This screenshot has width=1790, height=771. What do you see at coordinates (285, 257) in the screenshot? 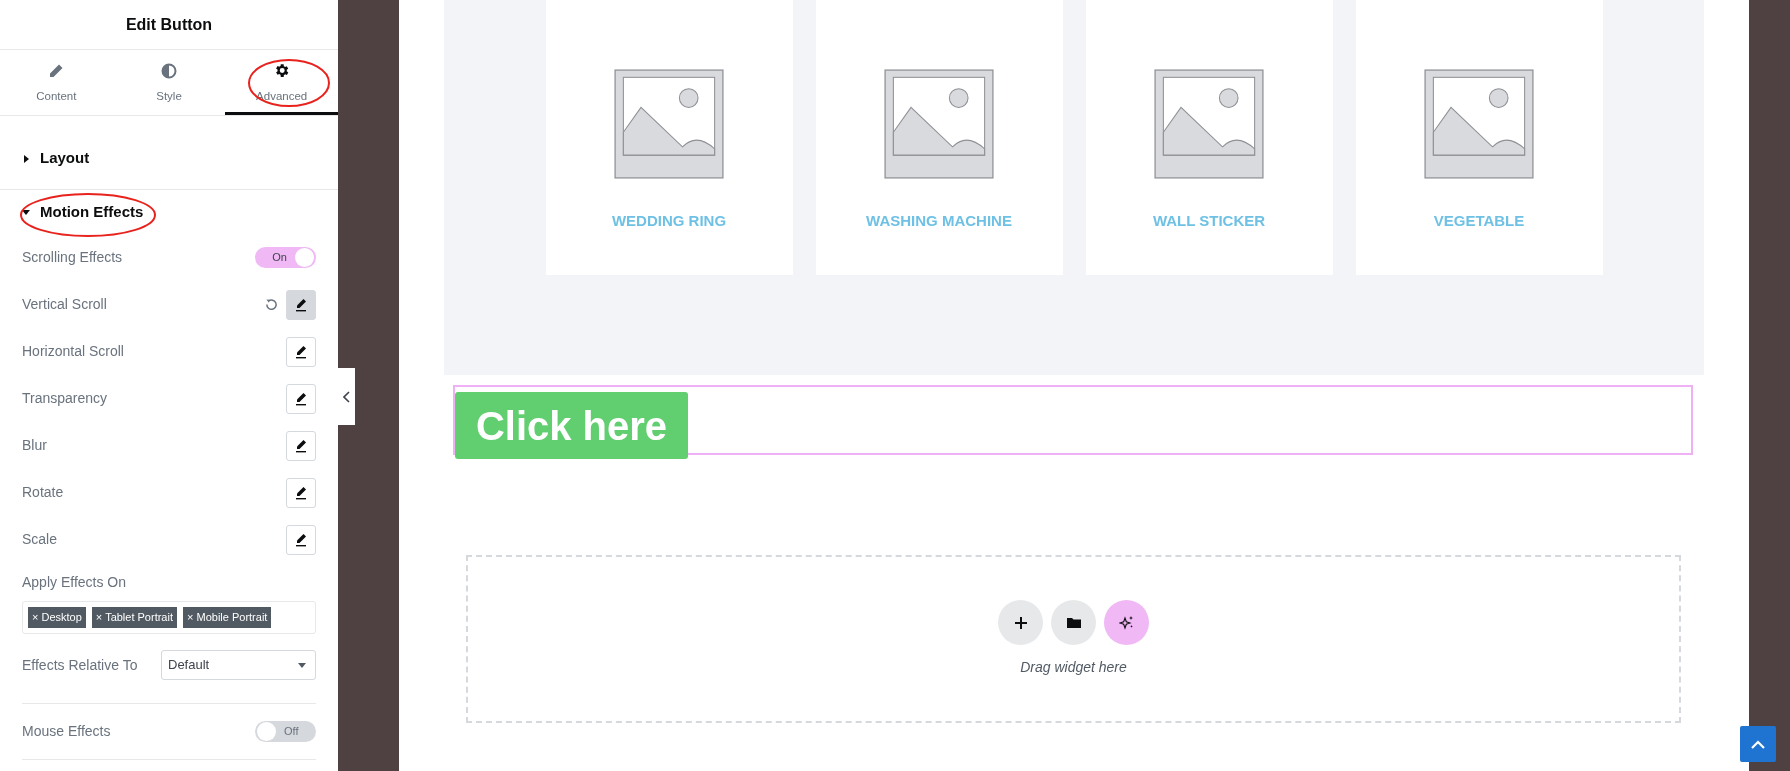
I see `toggle-switch: On` at bounding box center [285, 257].